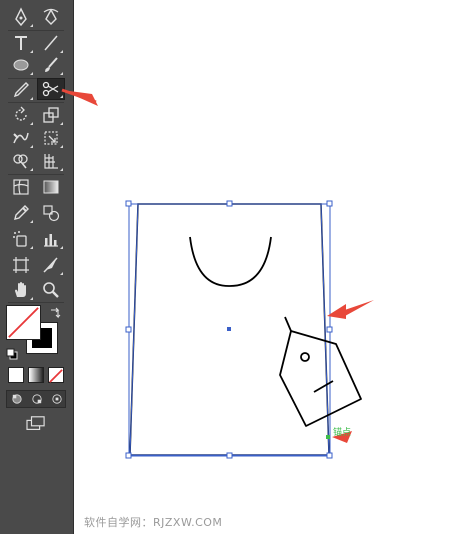  Describe the element at coordinates (230, 261) in the screenshot. I see `mouth-arc` at that location.